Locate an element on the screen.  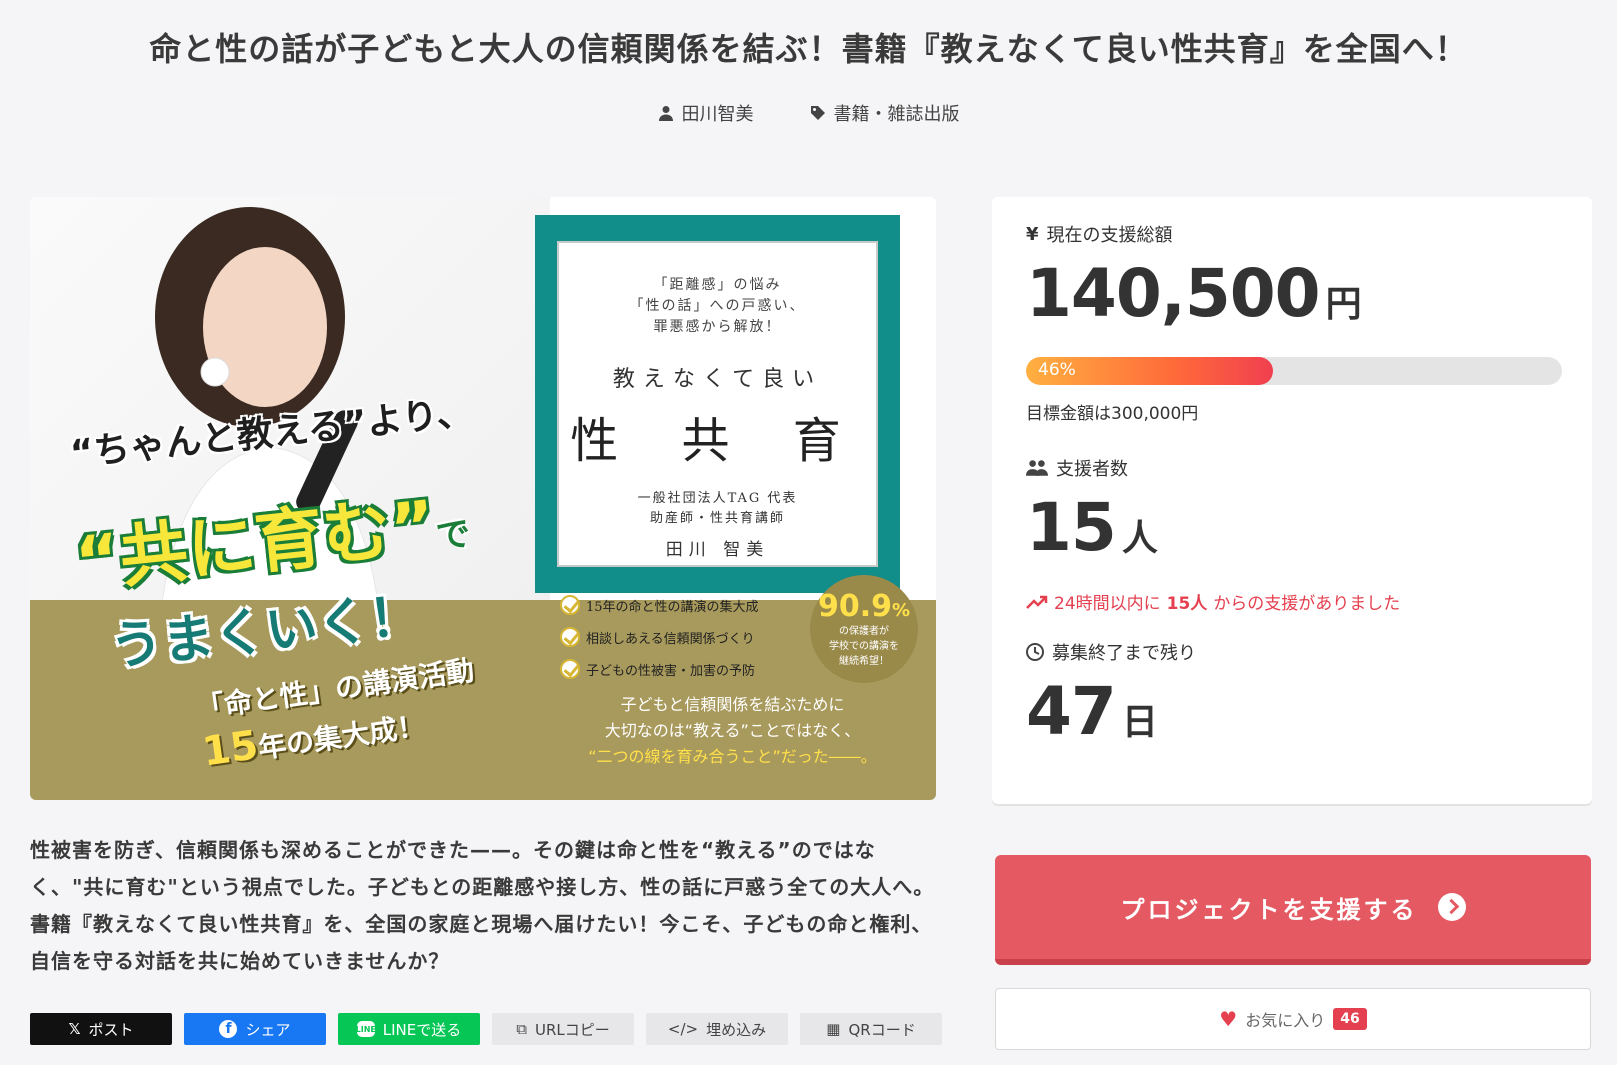
remaining-value: 47 is located at coordinates (1071, 711).